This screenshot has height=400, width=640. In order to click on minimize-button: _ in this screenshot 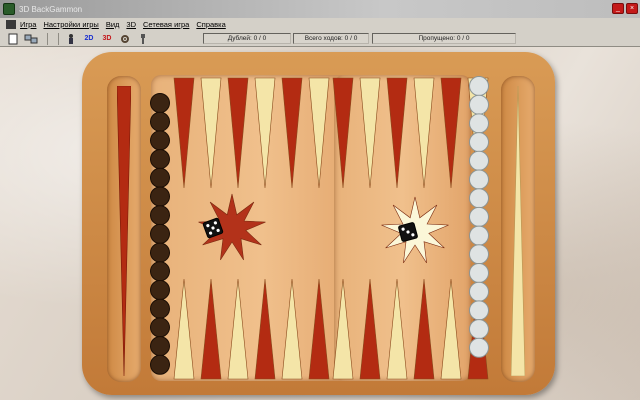, I will do `click(618, 8)`.